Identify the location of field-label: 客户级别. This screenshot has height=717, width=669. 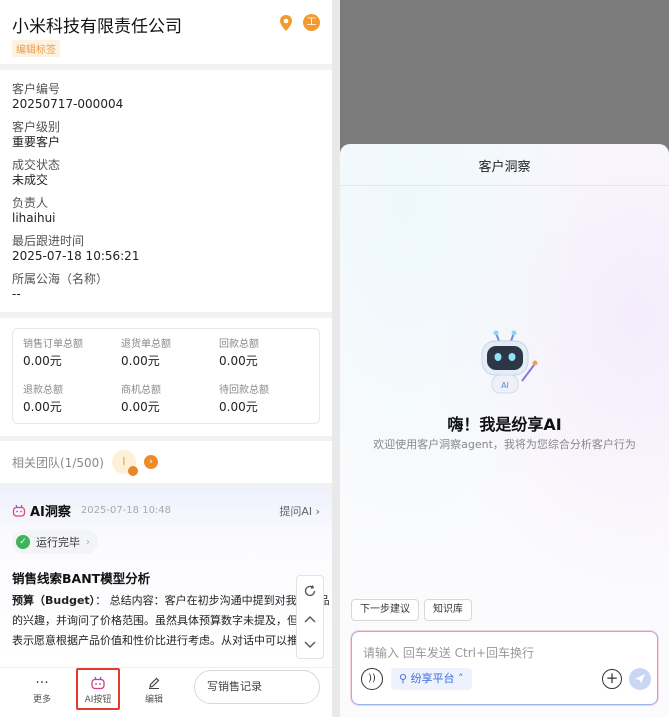
(36, 127).